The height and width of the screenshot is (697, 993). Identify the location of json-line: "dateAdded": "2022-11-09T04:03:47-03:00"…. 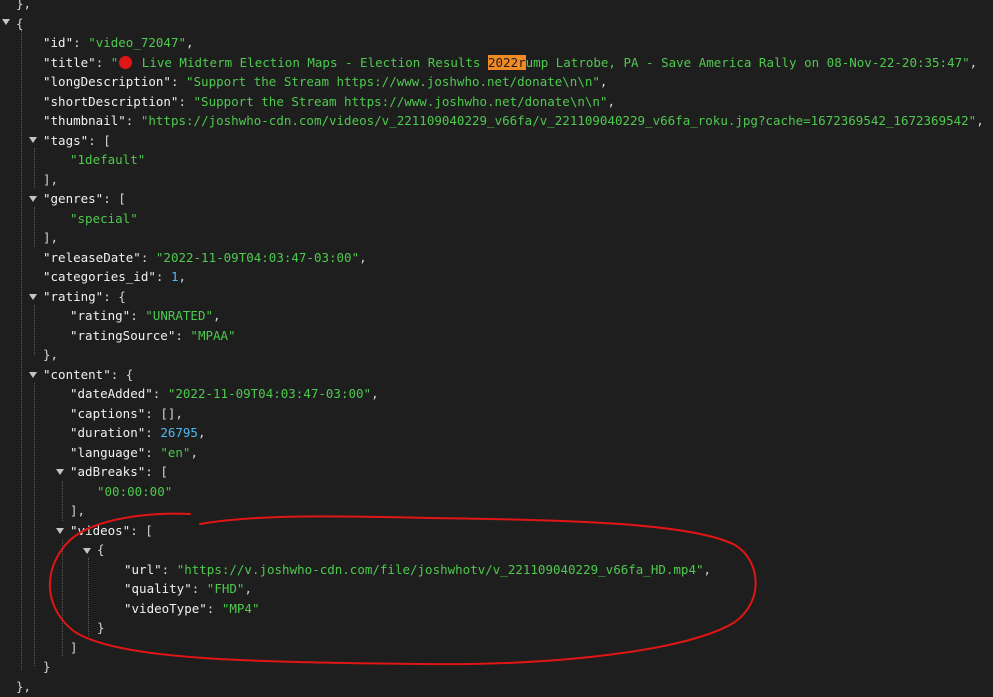
(224, 393).